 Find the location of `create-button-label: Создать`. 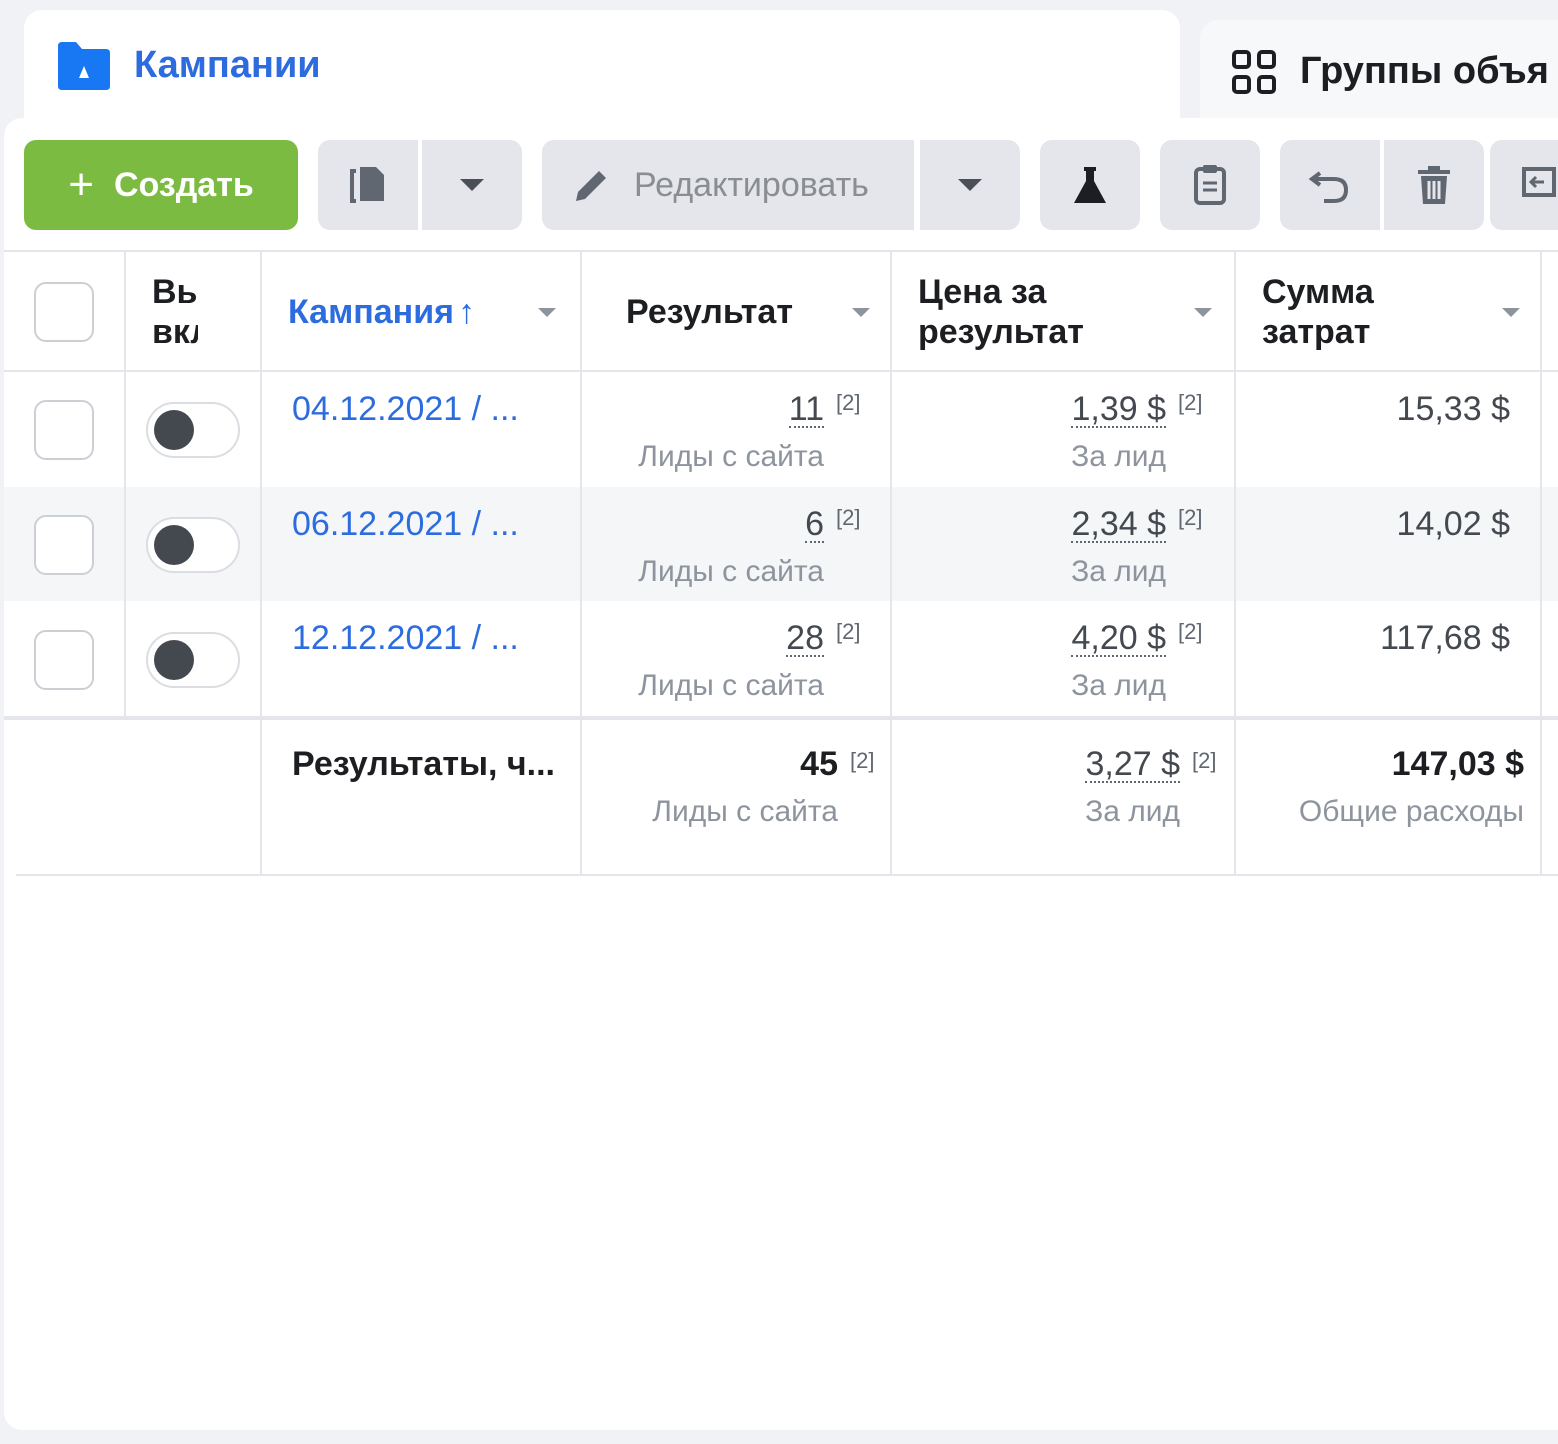

create-button-label: Создать is located at coordinates (183, 184).